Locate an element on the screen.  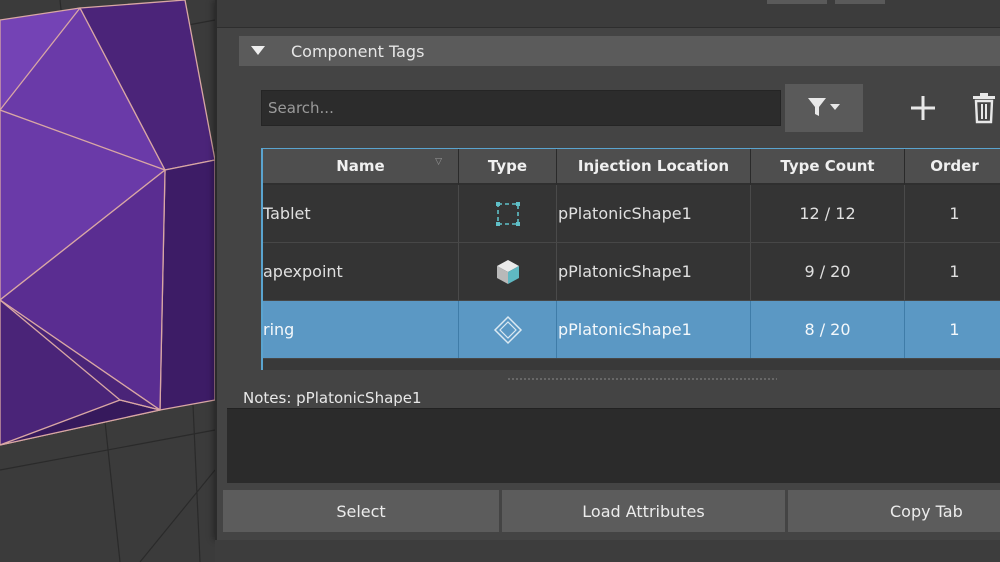
vertex-cube-icon is located at coordinates (507, 271).